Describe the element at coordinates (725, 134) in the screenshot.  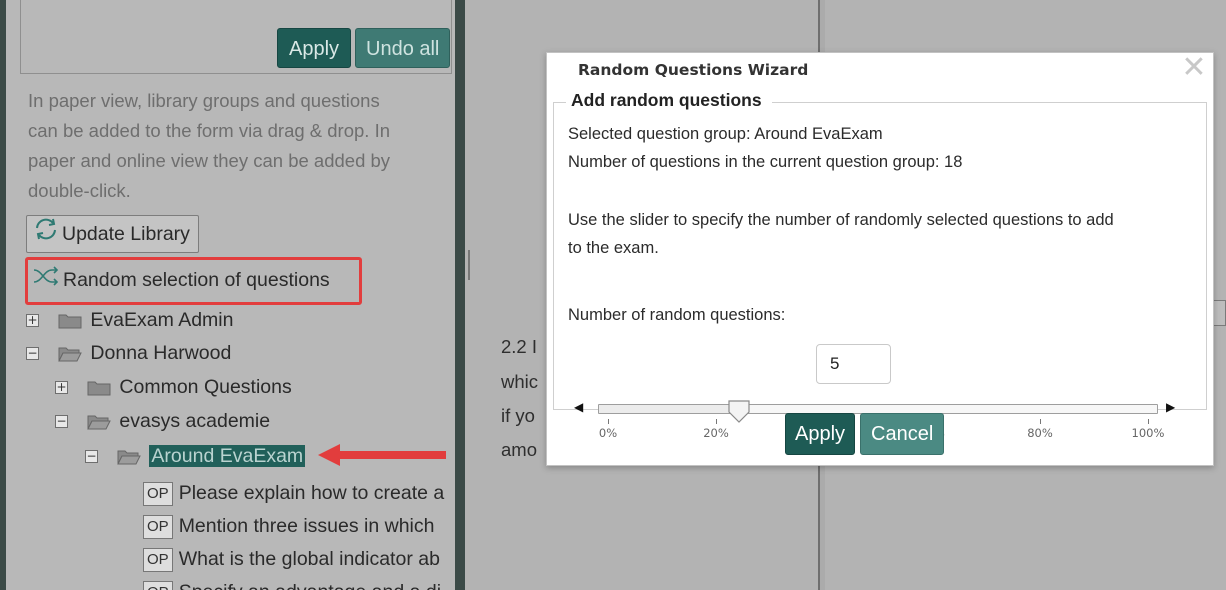
I see `selected-group-text: Selected question group: Around EvaExam` at that location.